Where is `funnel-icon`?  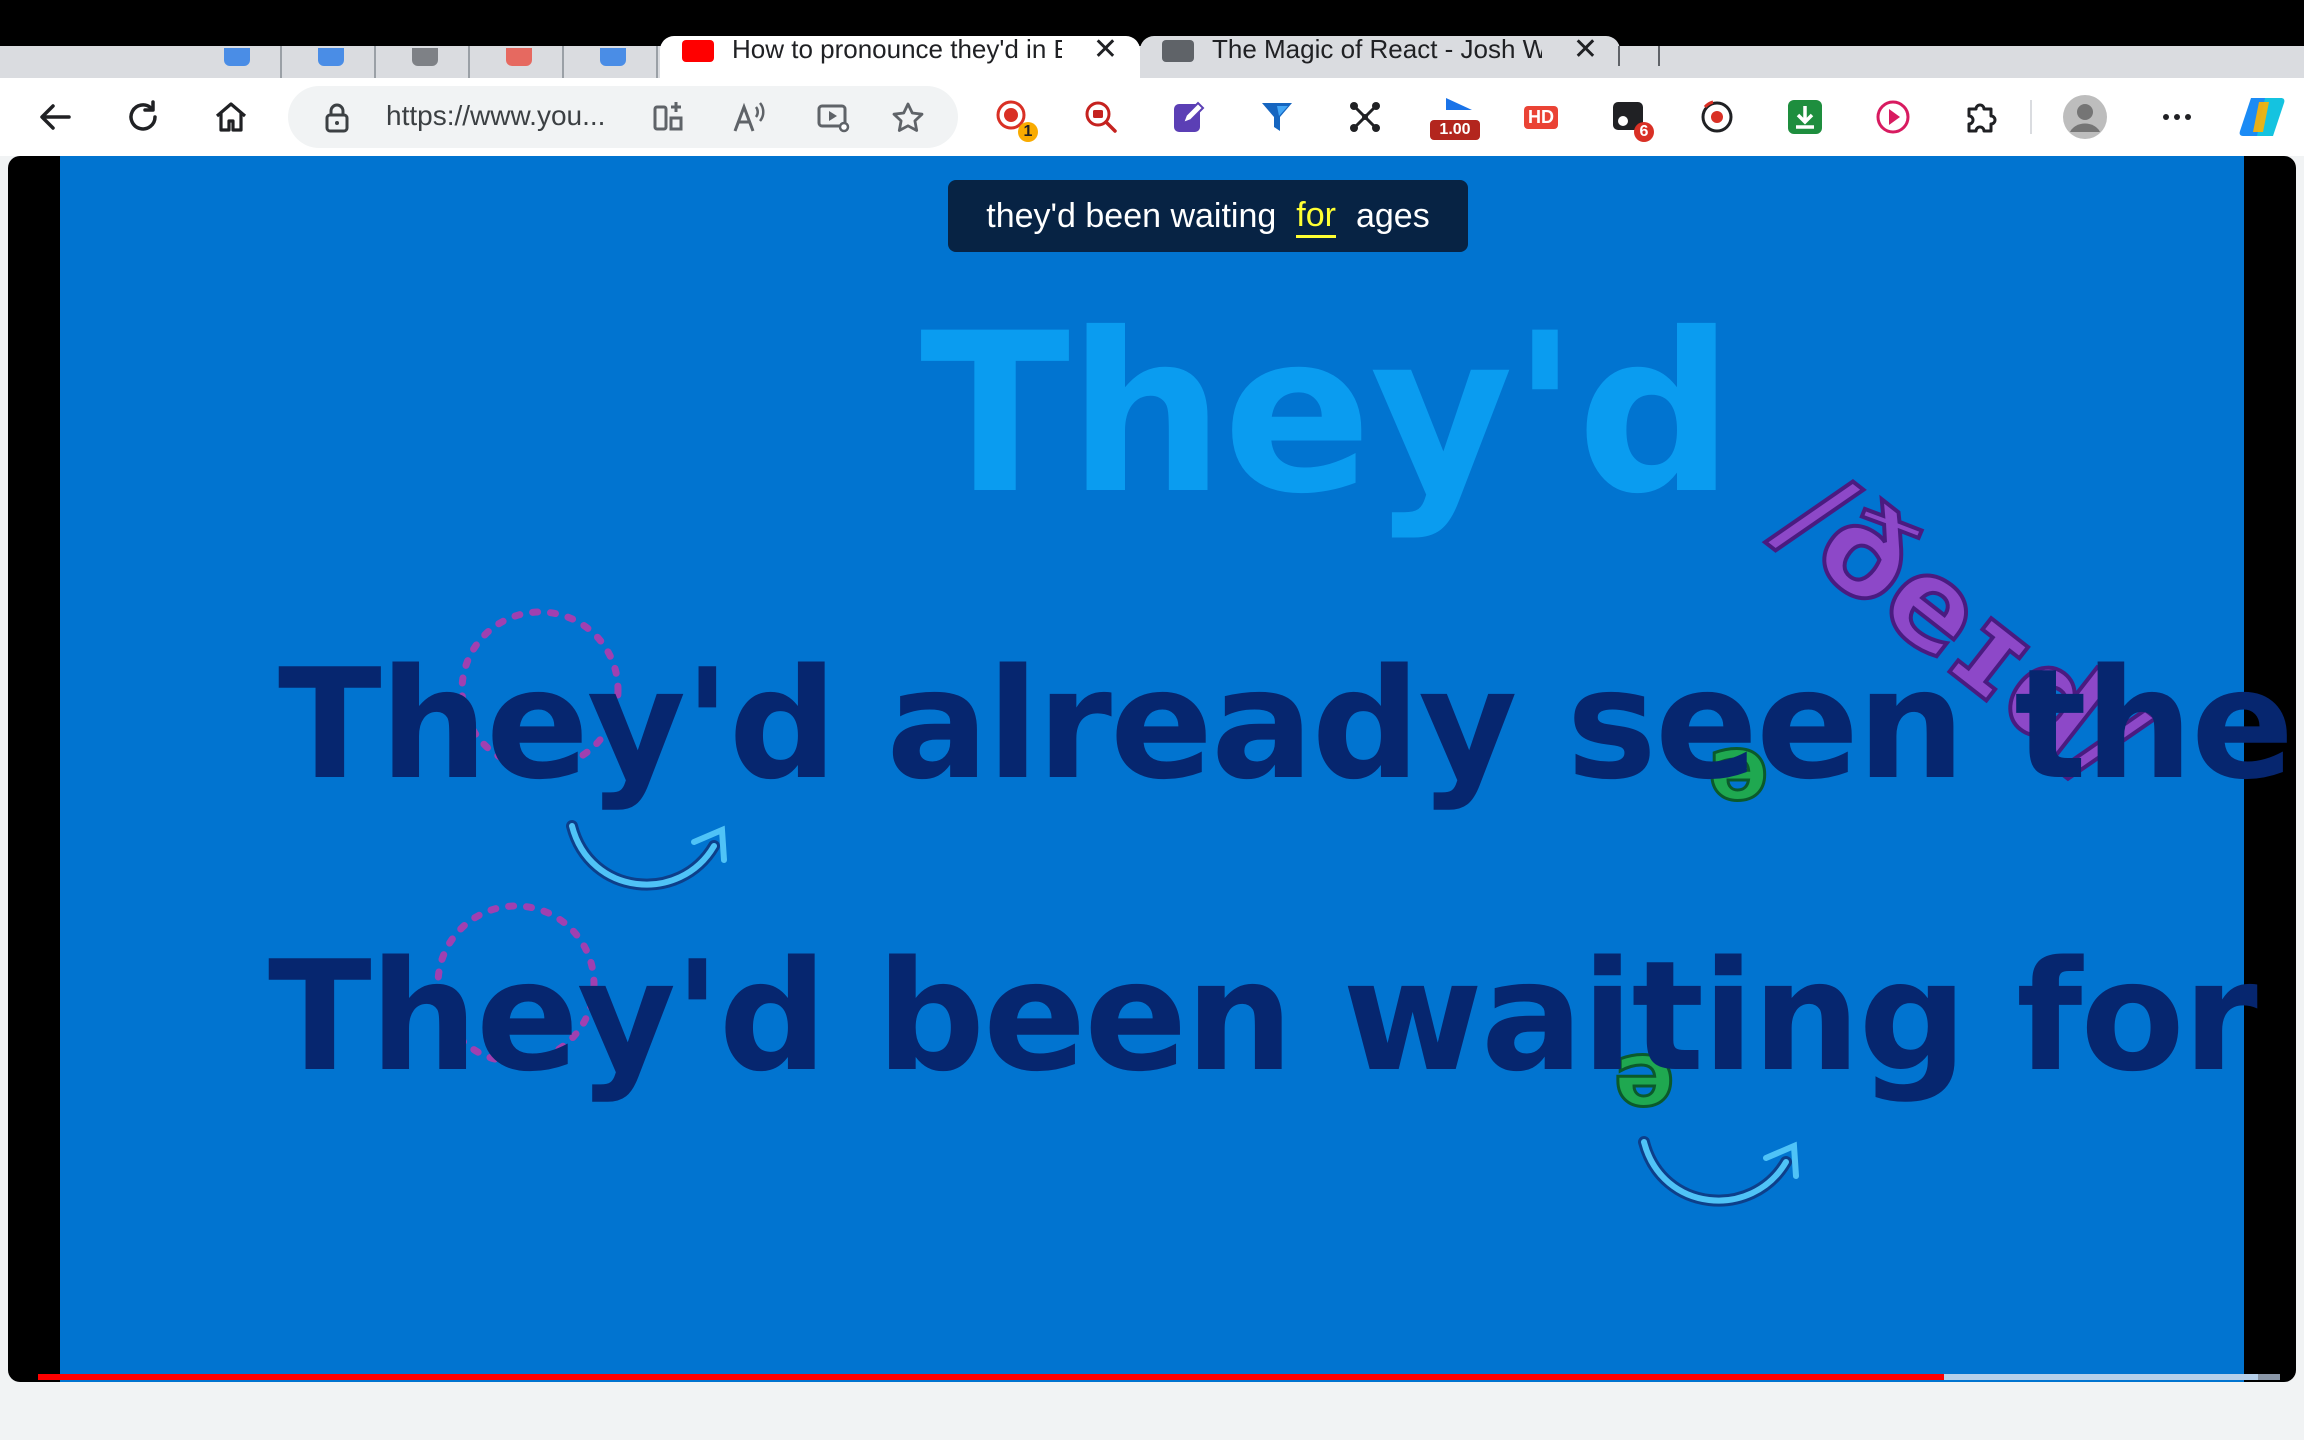 funnel-icon is located at coordinates (1277, 117).